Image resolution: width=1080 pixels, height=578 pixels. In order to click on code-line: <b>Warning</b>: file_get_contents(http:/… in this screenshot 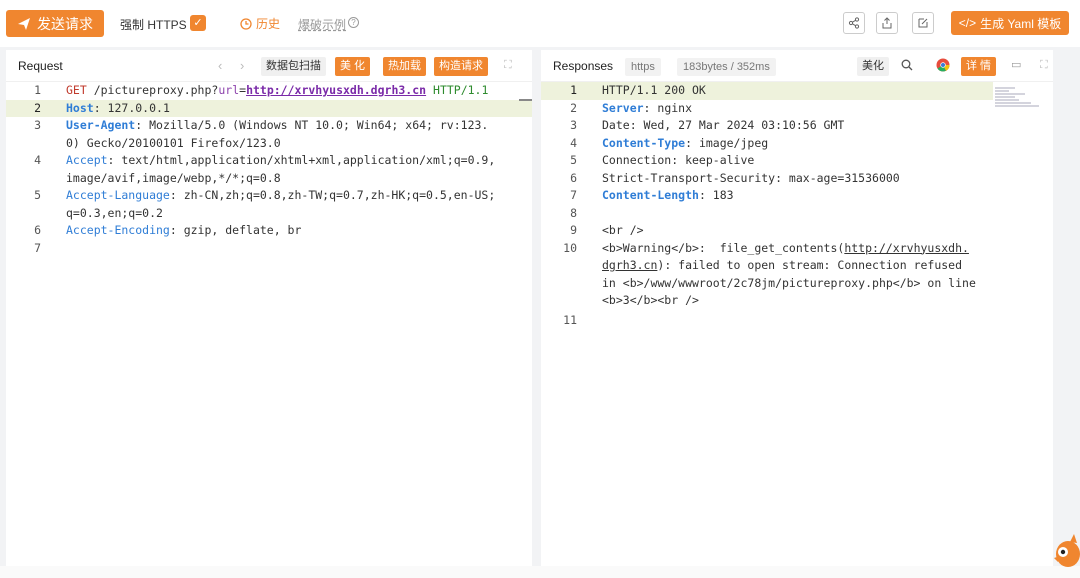, I will do `click(789, 274)`.